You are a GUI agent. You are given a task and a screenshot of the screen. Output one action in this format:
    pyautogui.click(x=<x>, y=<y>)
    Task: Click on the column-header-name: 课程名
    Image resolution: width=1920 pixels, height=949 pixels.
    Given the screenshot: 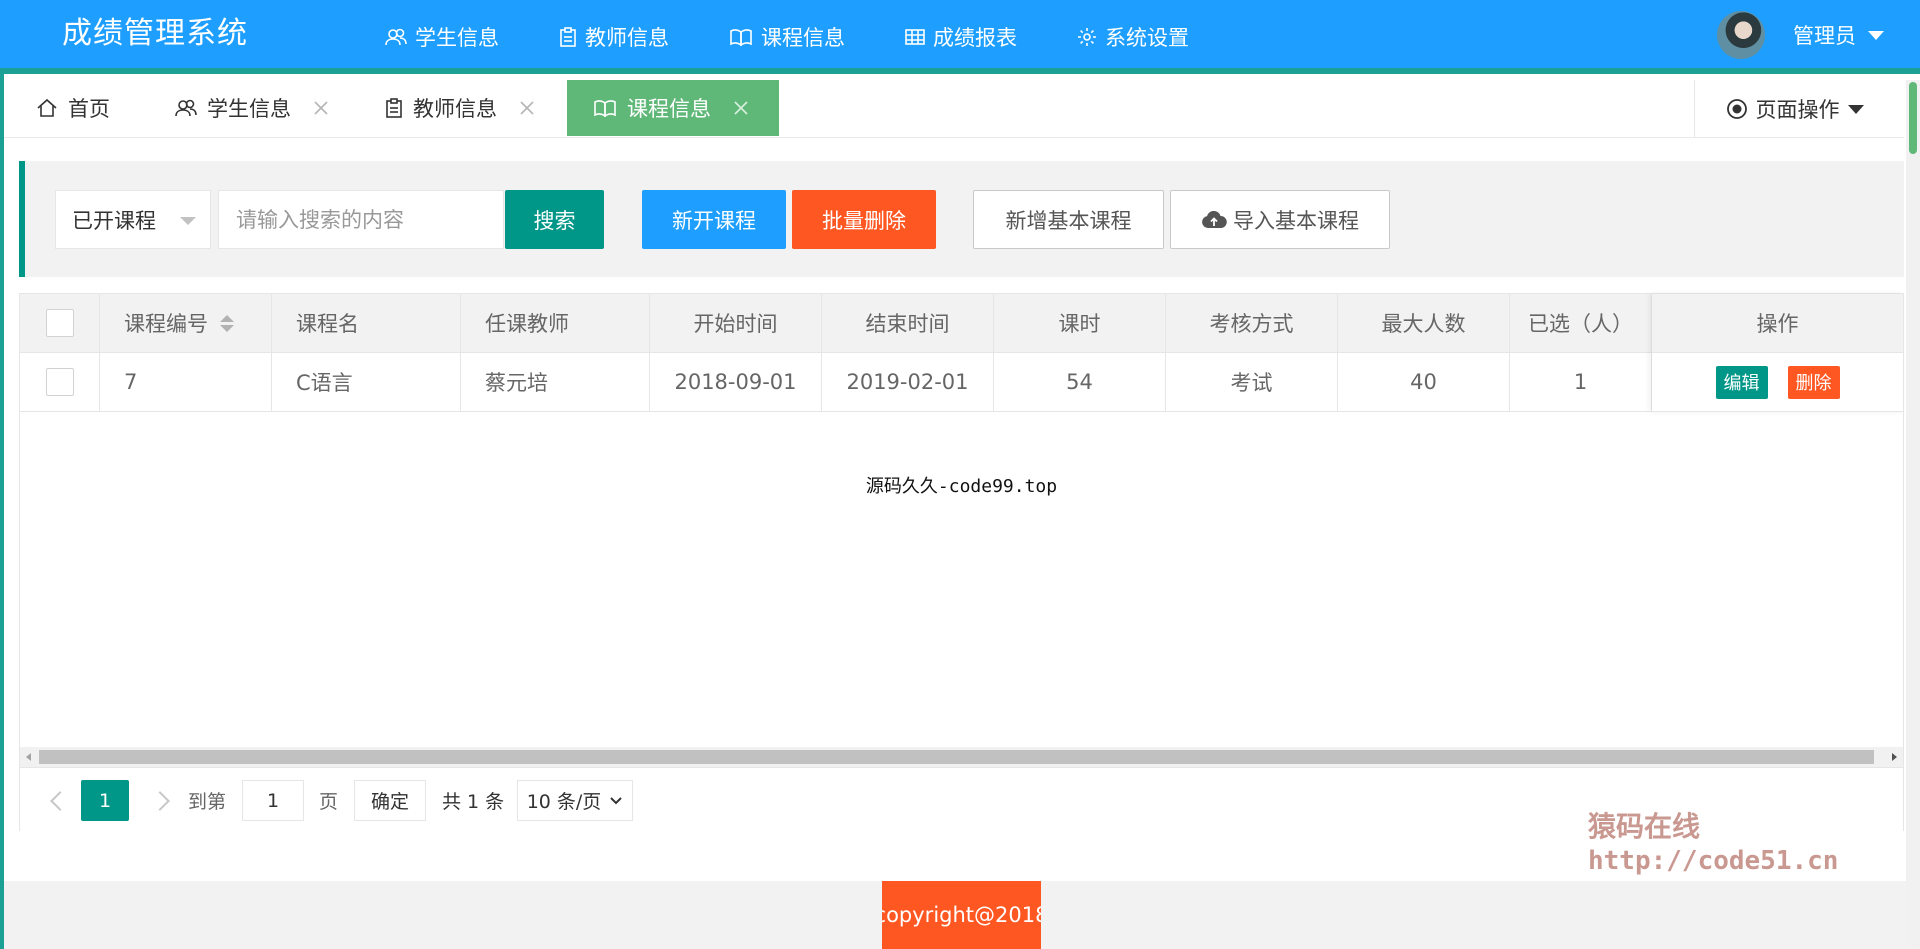 What is the action you would take?
    pyautogui.click(x=366, y=323)
    